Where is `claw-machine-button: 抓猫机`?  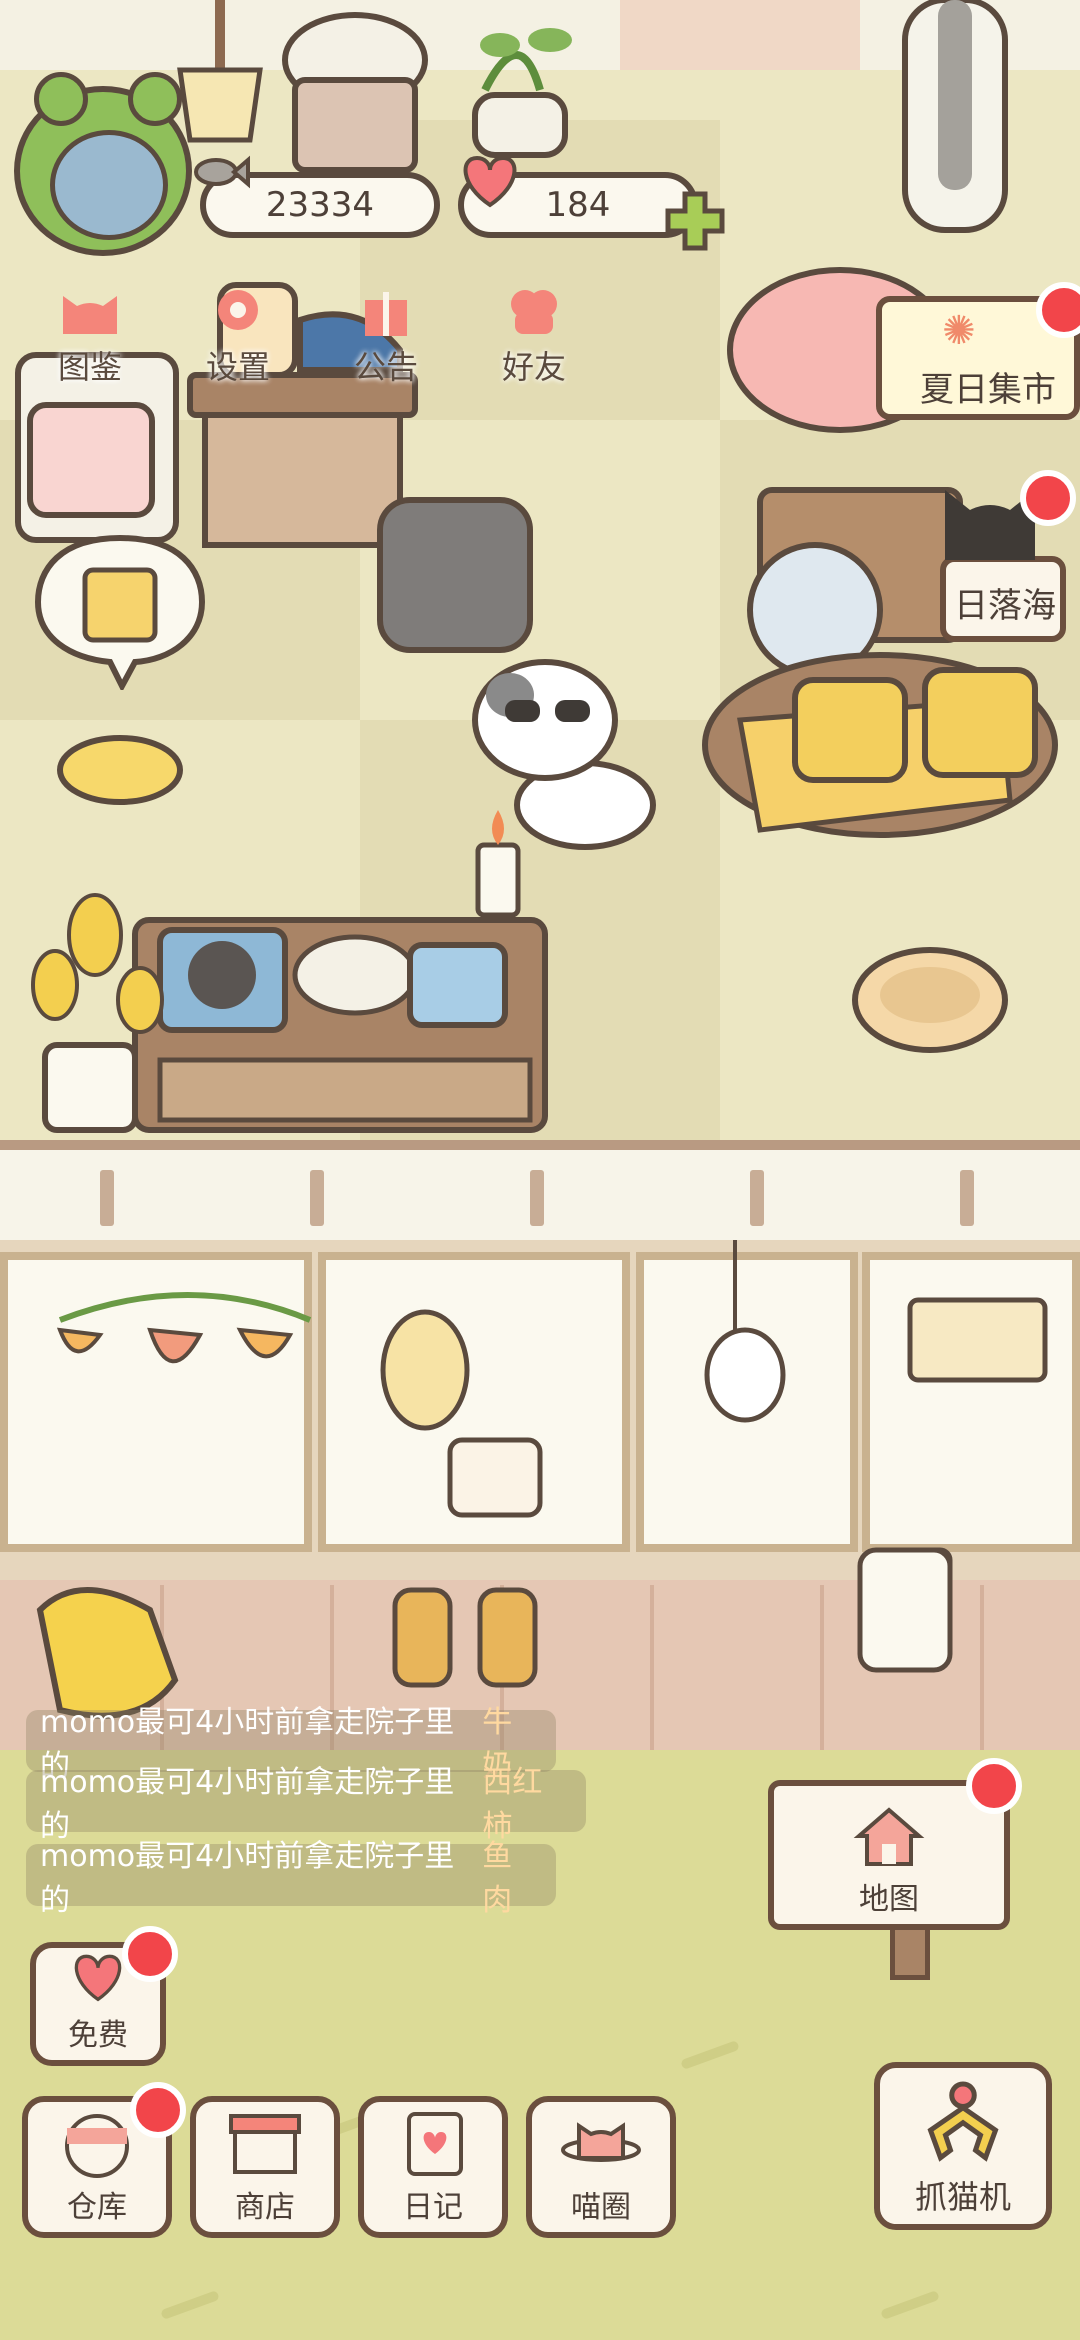
claw-machine-button: 抓猫机 is located at coordinates (963, 2146).